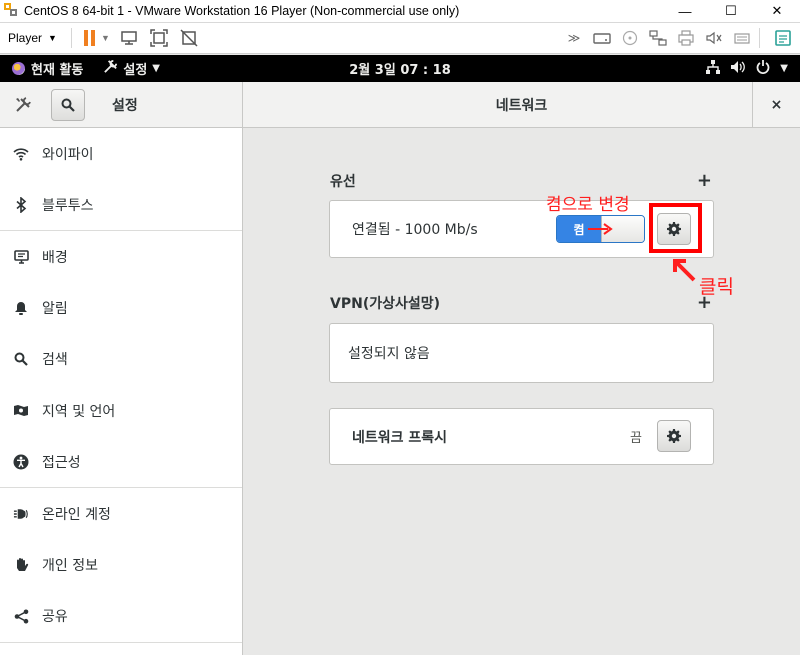 The width and height of the screenshot is (800, 655). I want to click on tools-icon, so click(110, 68).